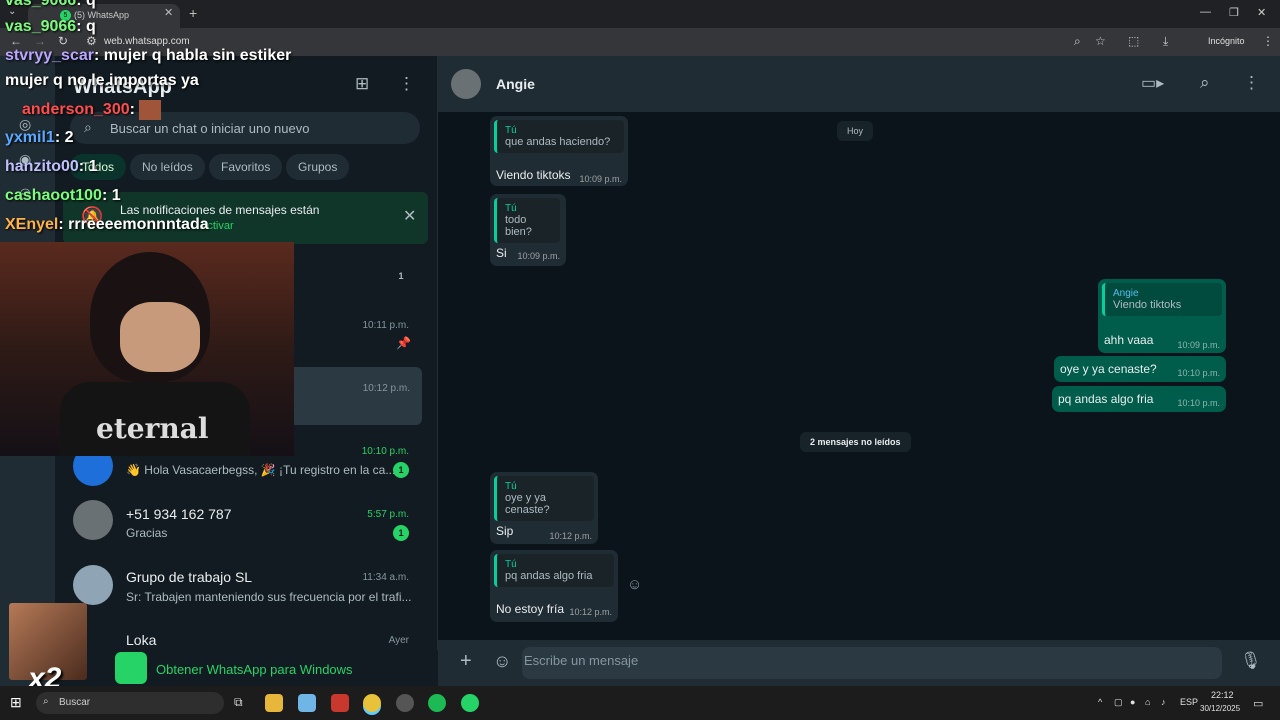 The height and width of the screenshot is (720, 1280). Describe the element at coordinates (40, 41) in the screenshot. I see `forward-icon: →` at that location.